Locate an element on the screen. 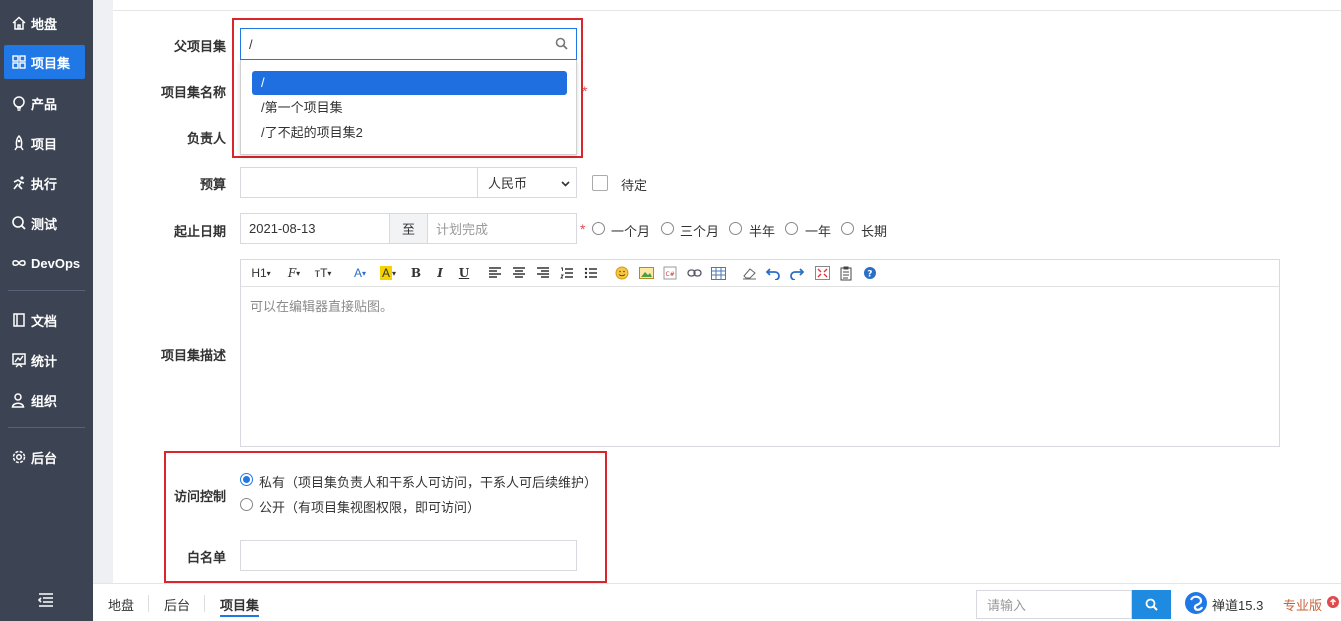 The width and height of the screenshot is (1341, 621). sidebar-item-program: 项目集 is located at coordinates (44, 62).